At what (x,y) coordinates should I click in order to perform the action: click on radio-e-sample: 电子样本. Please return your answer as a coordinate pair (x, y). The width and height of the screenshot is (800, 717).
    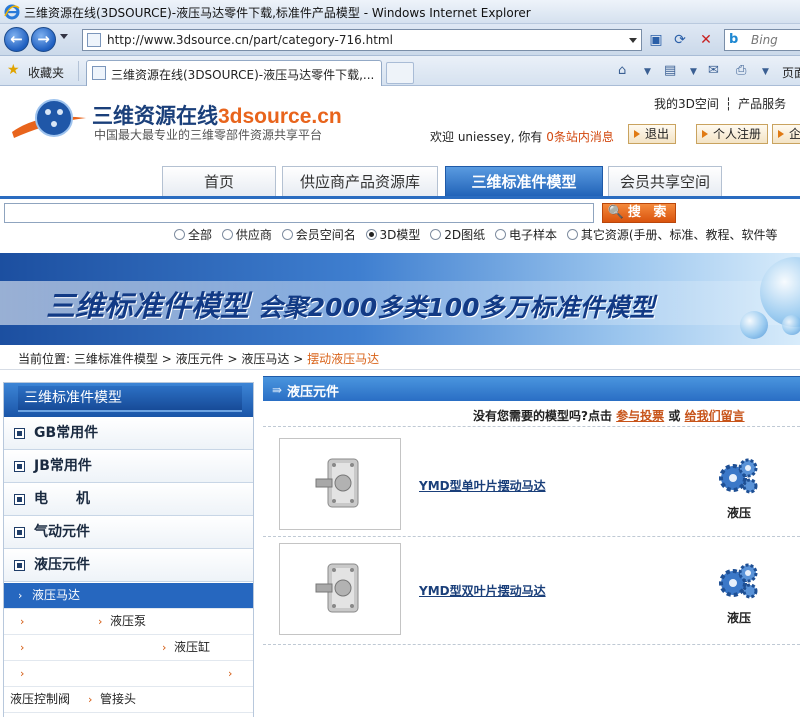
    Looking at the image, I should click on (525, 234).